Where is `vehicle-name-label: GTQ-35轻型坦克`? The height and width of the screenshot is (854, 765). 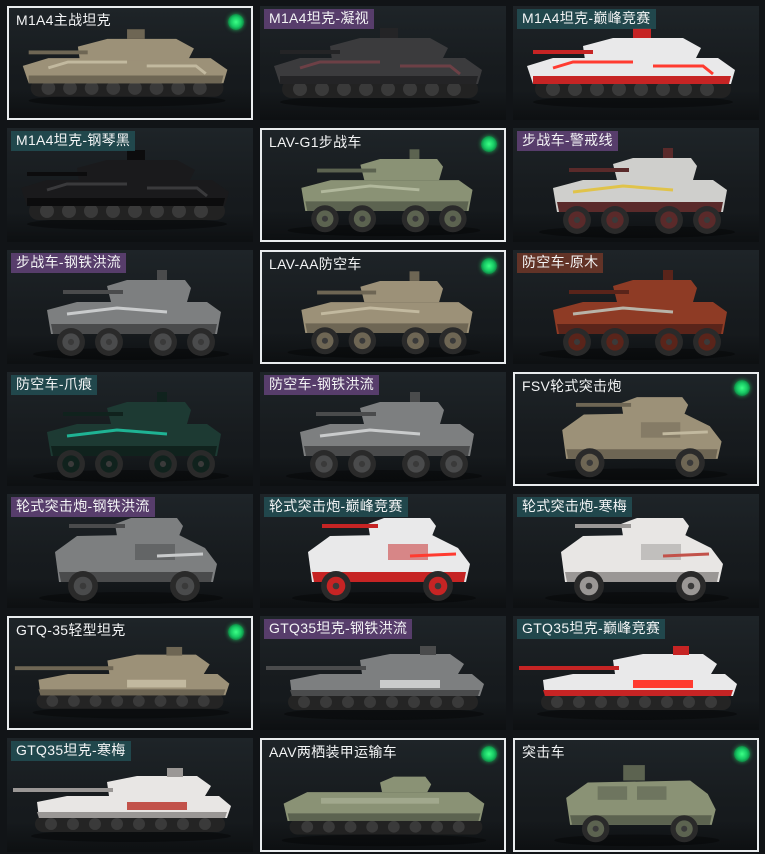
vehicle-name-label: GTQ-35轻型坦克 is located at coordinates (71, 630).